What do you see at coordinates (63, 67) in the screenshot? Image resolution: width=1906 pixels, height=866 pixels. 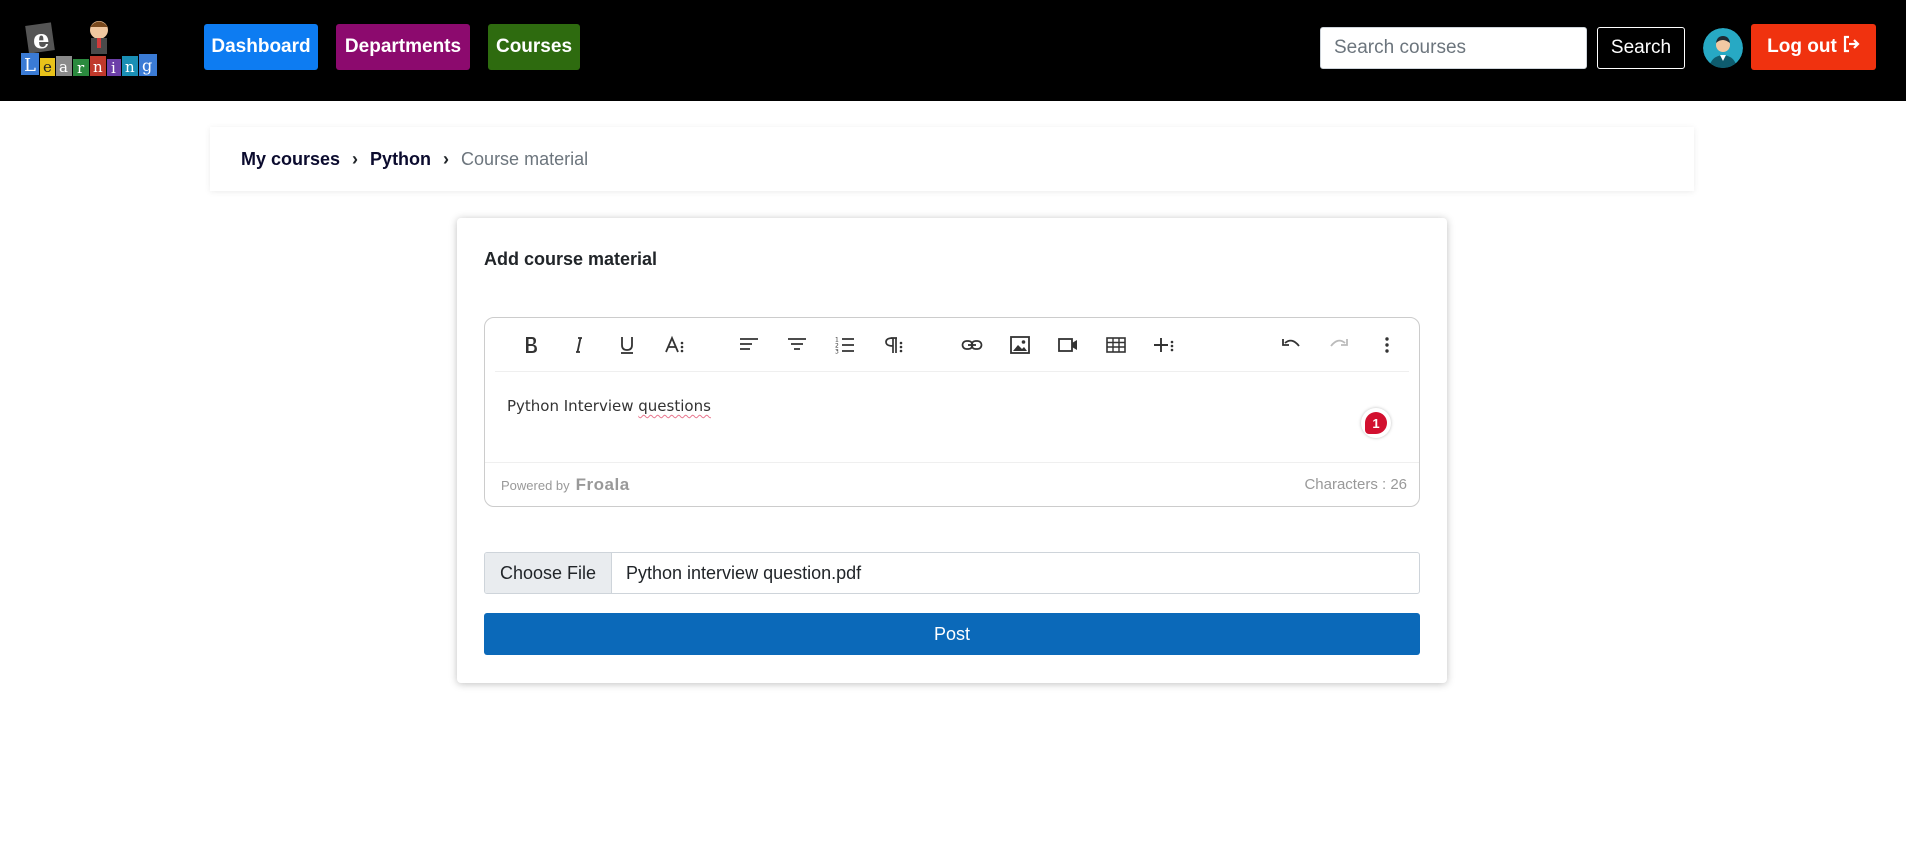 I see `svg-text: a` at bounding box center [63, 67].